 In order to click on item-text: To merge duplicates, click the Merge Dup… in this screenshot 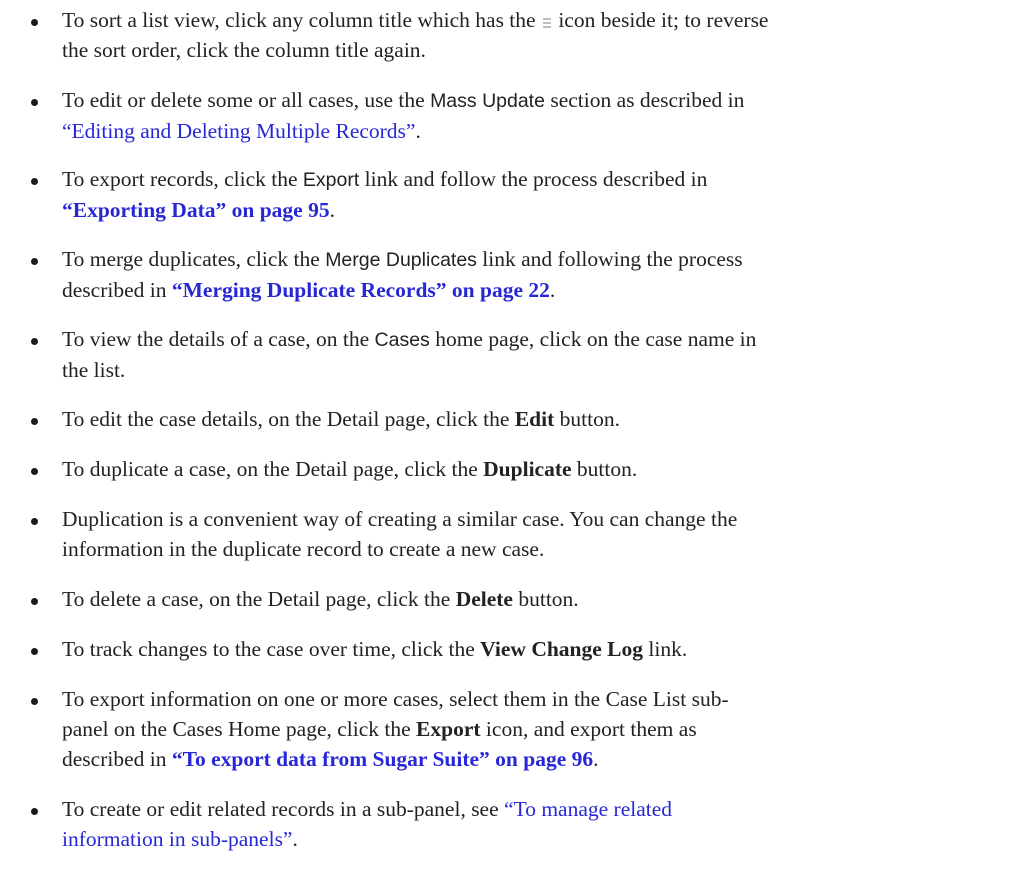, I will do `click(537, 274)`.